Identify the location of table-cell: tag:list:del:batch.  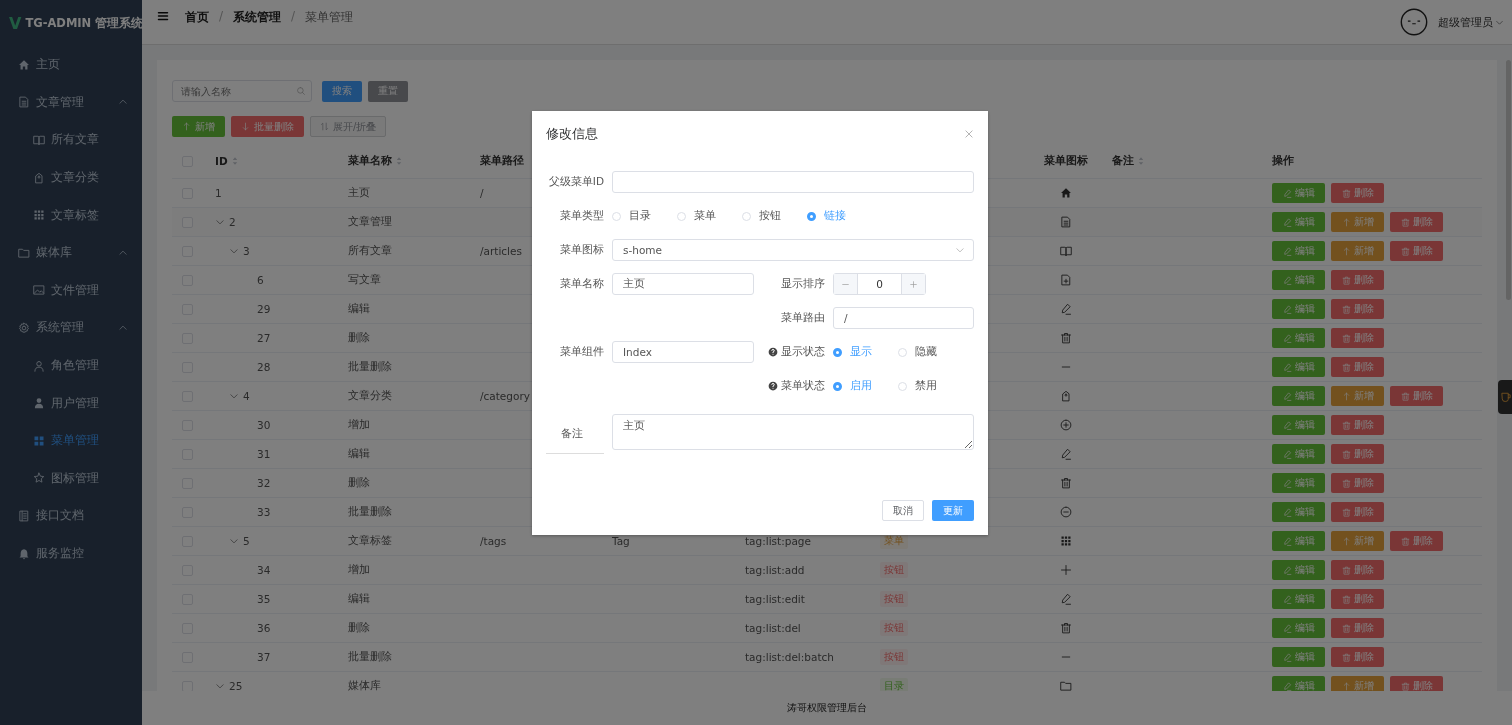
(789, 657).